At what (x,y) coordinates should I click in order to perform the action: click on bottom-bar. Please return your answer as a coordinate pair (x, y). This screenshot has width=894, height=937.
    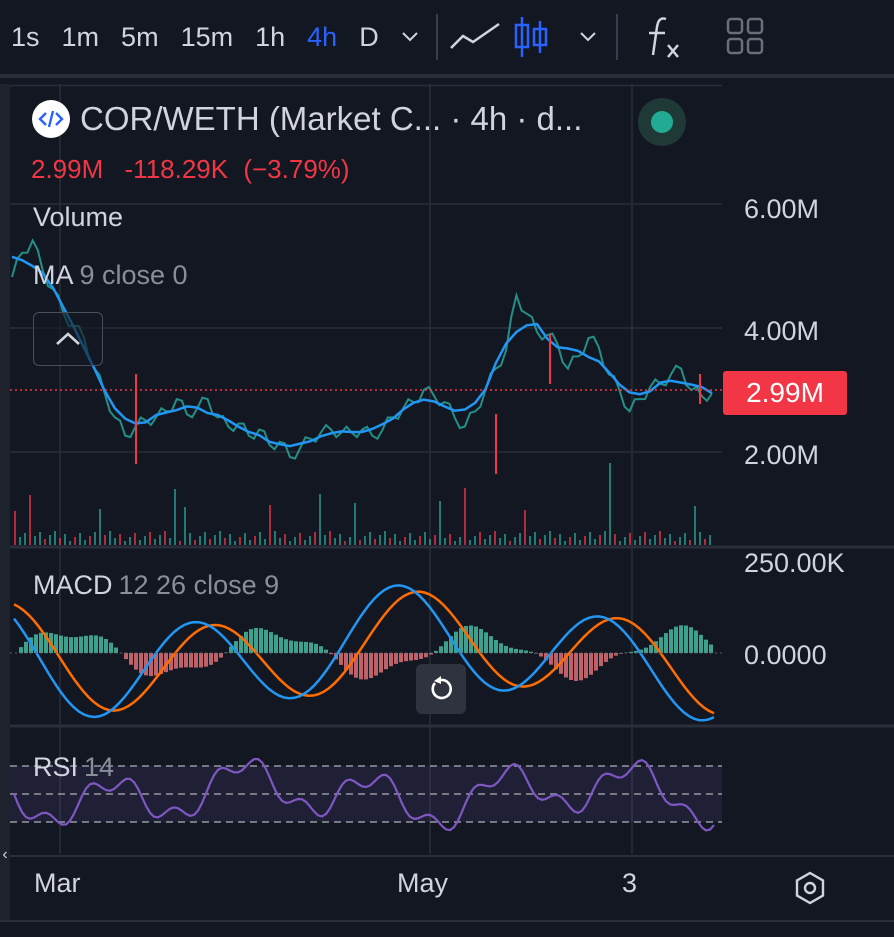
    Looking at the image, I should click on (447, 928).